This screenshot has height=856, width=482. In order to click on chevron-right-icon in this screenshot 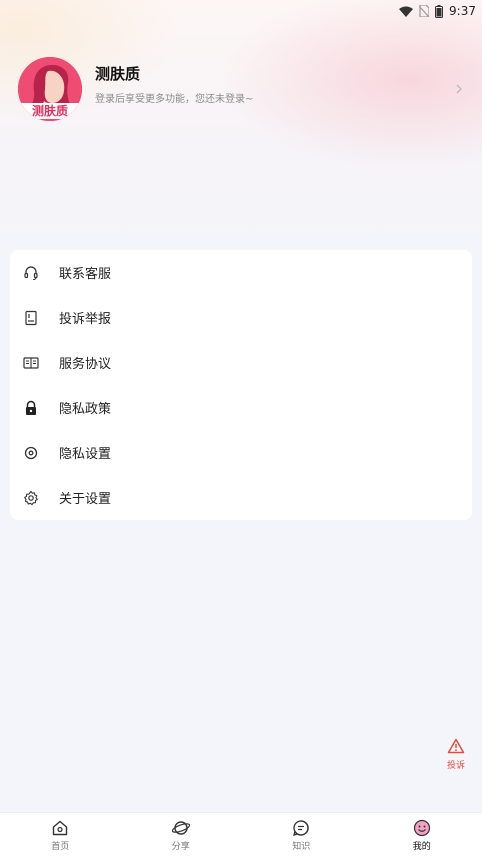, I will do `click(459, 89)`.